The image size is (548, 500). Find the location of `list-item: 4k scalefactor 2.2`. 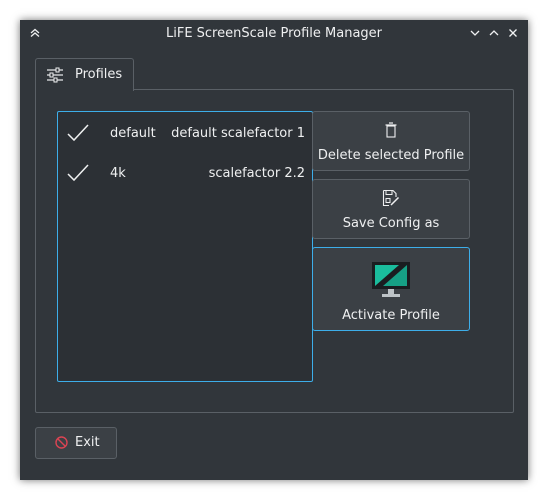

list-item: 4k scalefactor 2.2 is located at coordinates (185, 173).